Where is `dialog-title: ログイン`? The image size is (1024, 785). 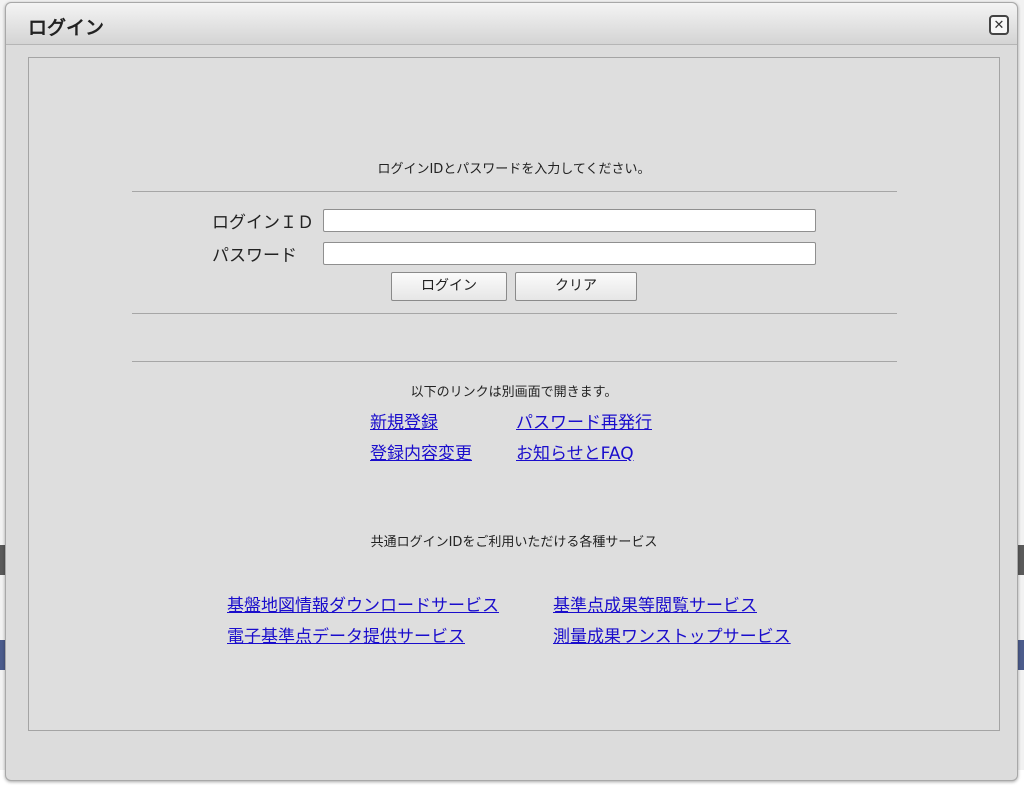 dialog-title: ログイン is located at coordinates (66, 28).